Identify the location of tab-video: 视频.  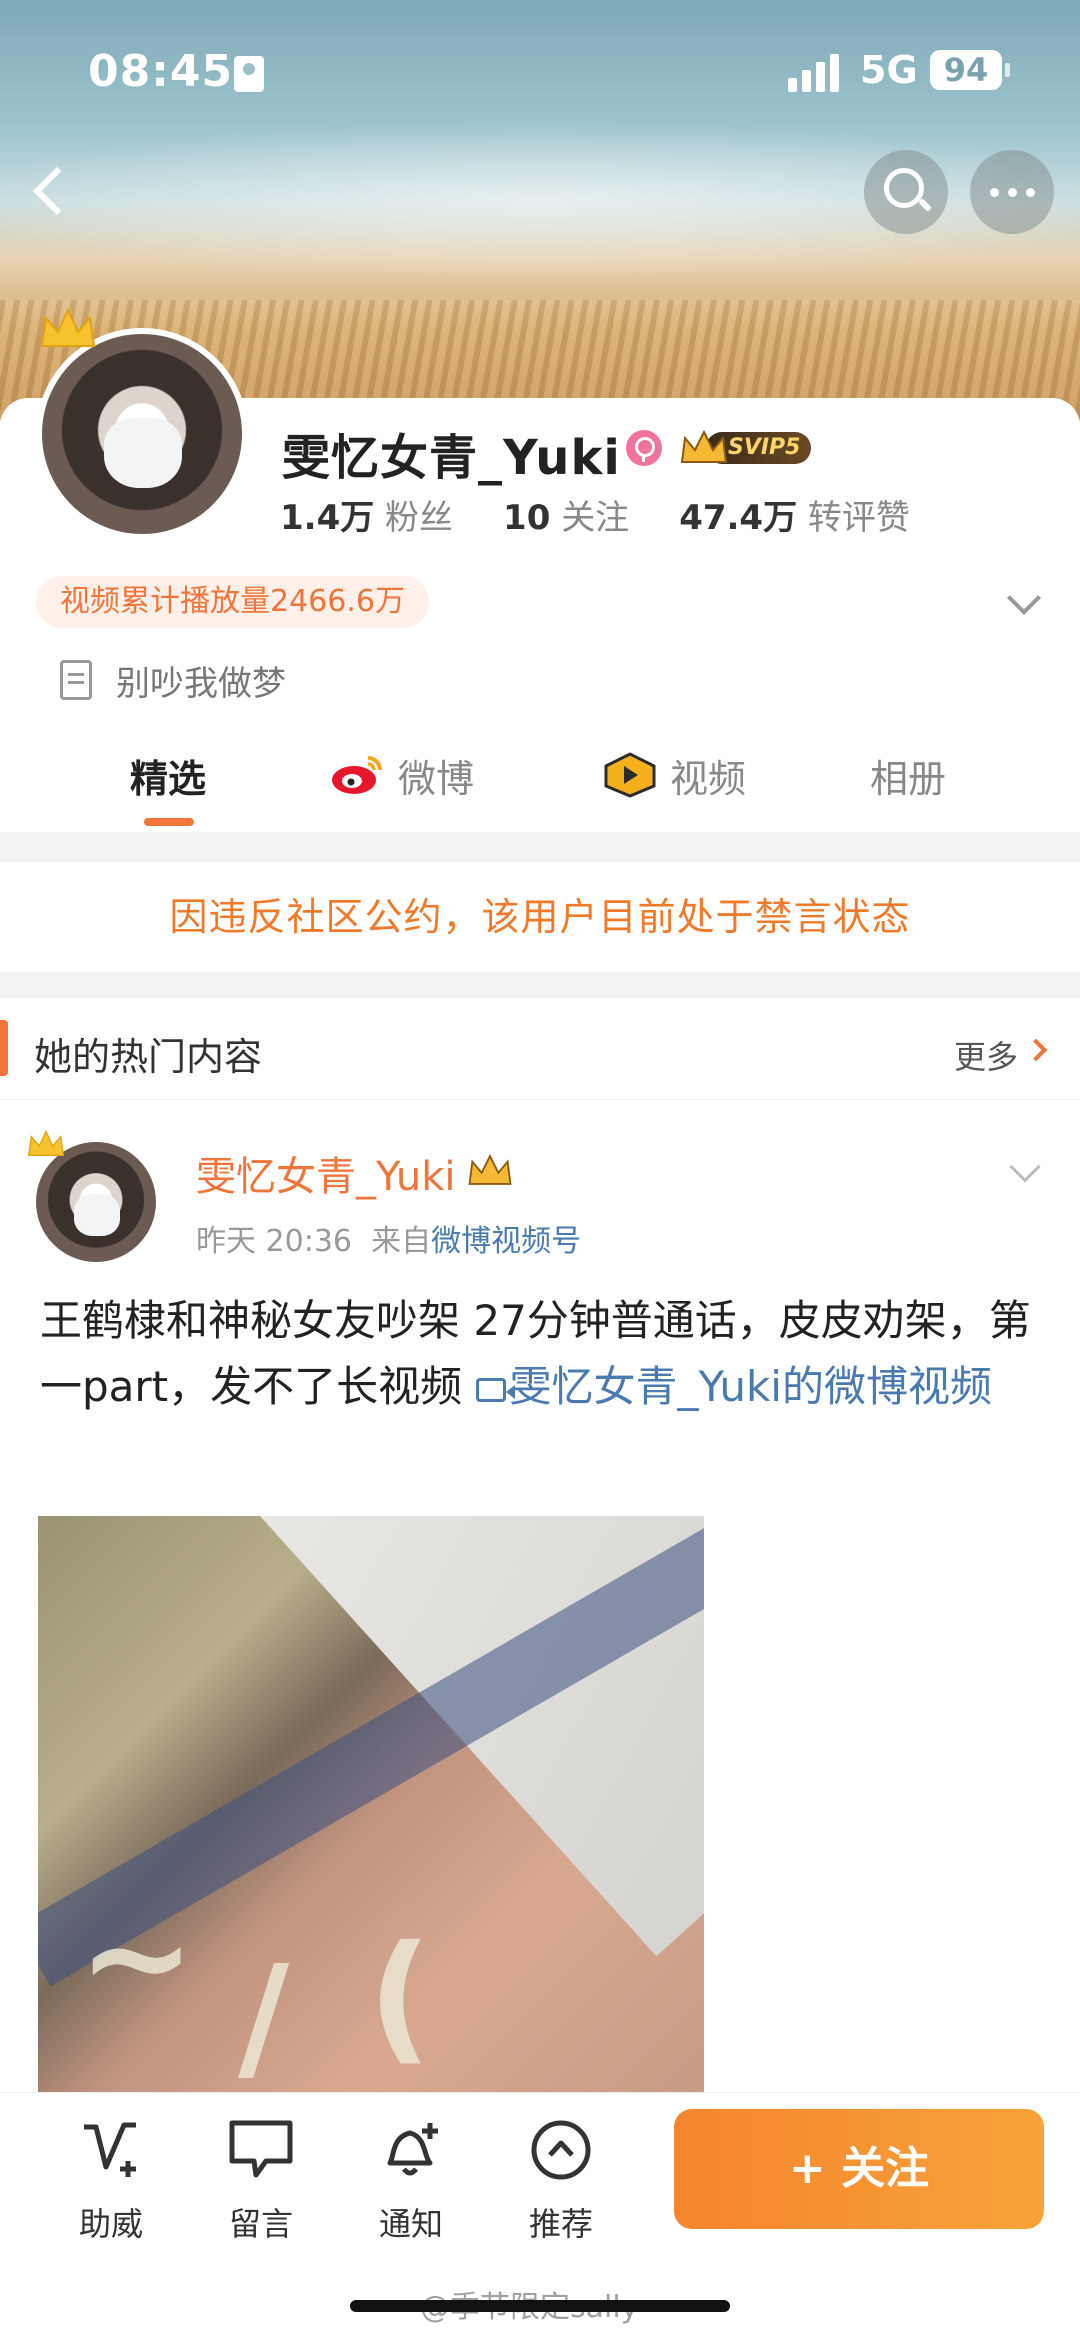
(708, 775).